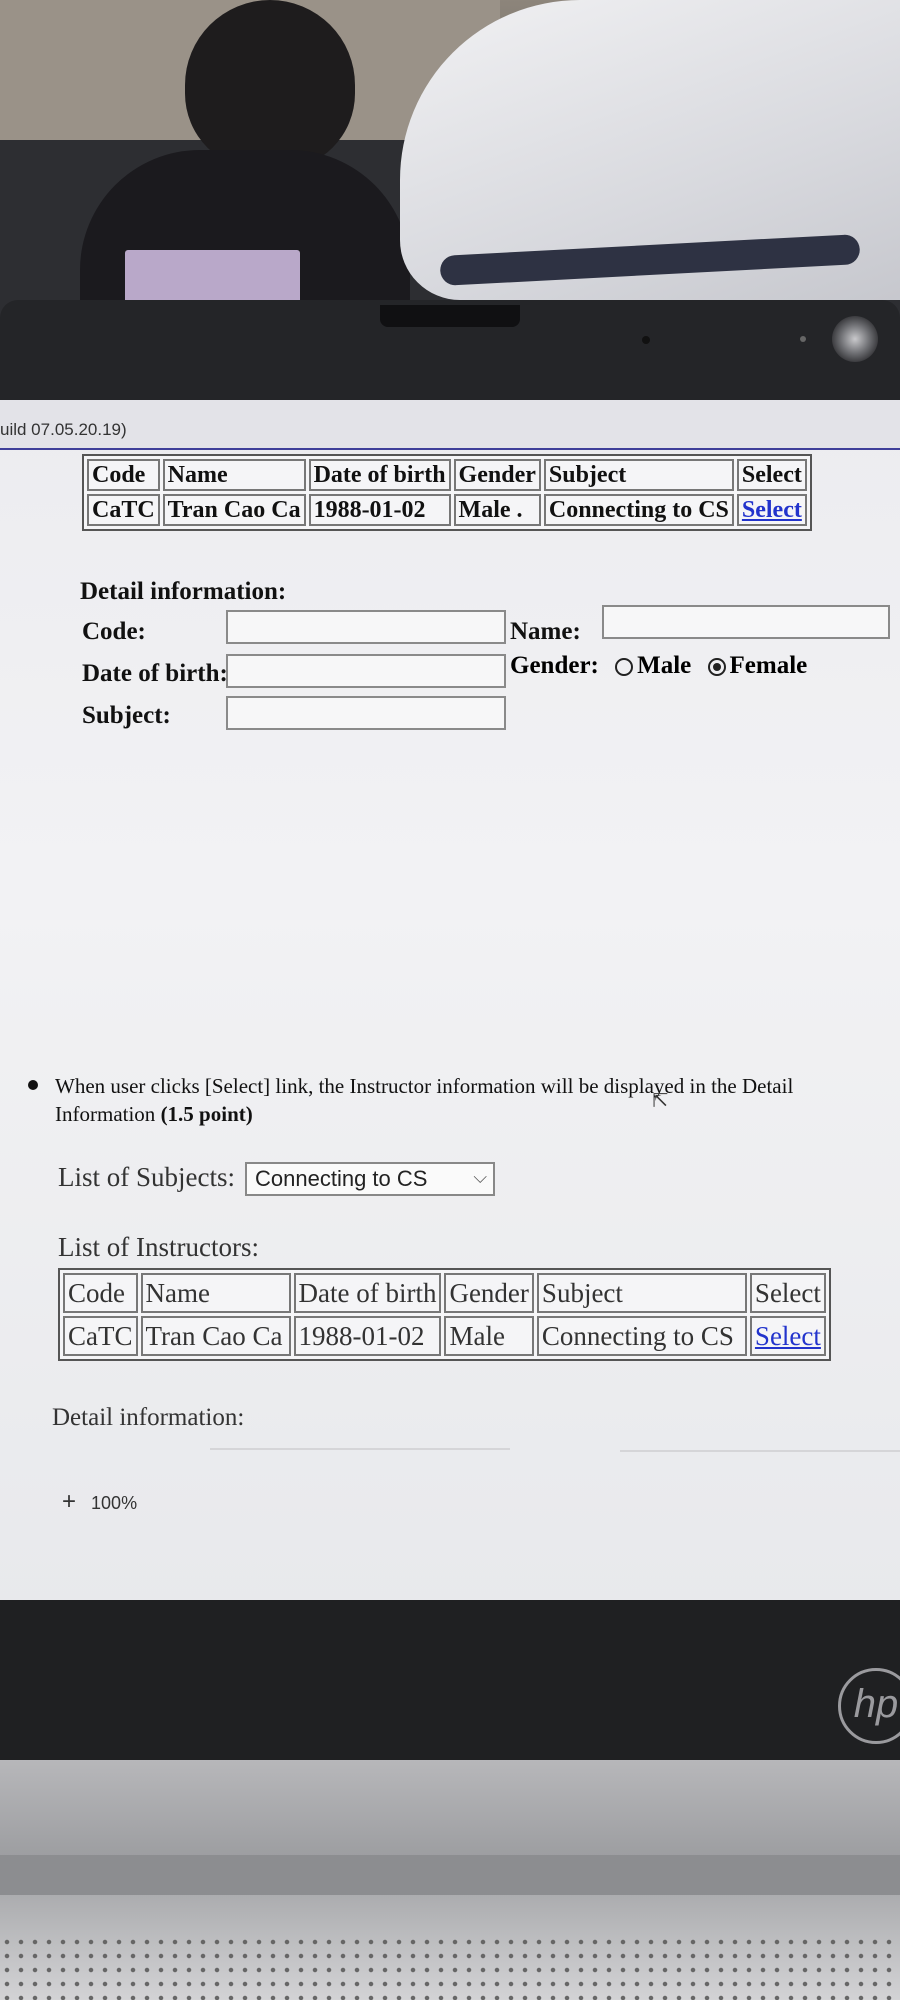  I want to click on detail-heading: Detail information:, so click(183, 591).